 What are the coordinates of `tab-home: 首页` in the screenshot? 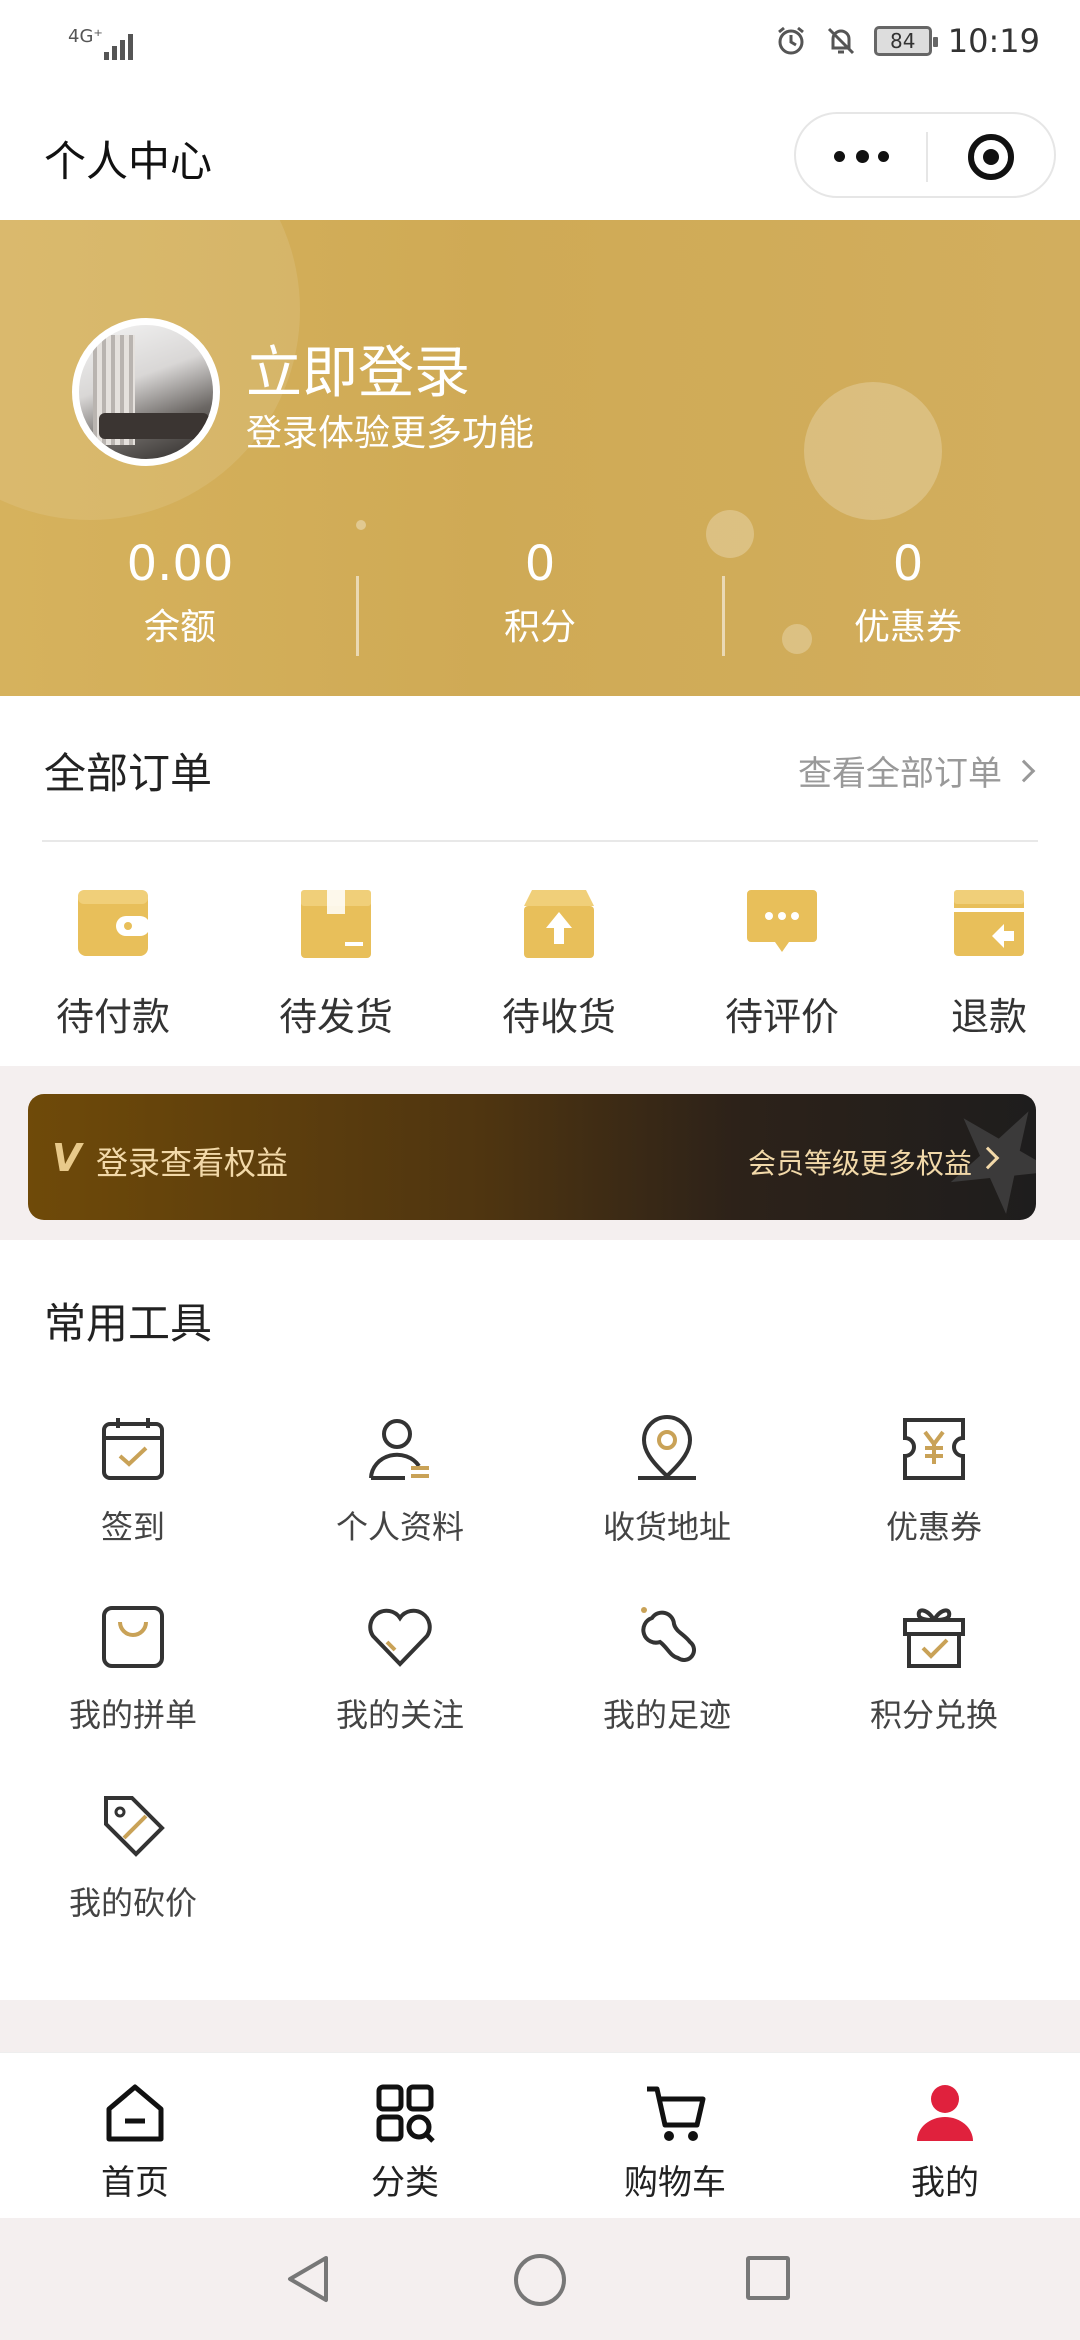 It's located at (135, 2136).